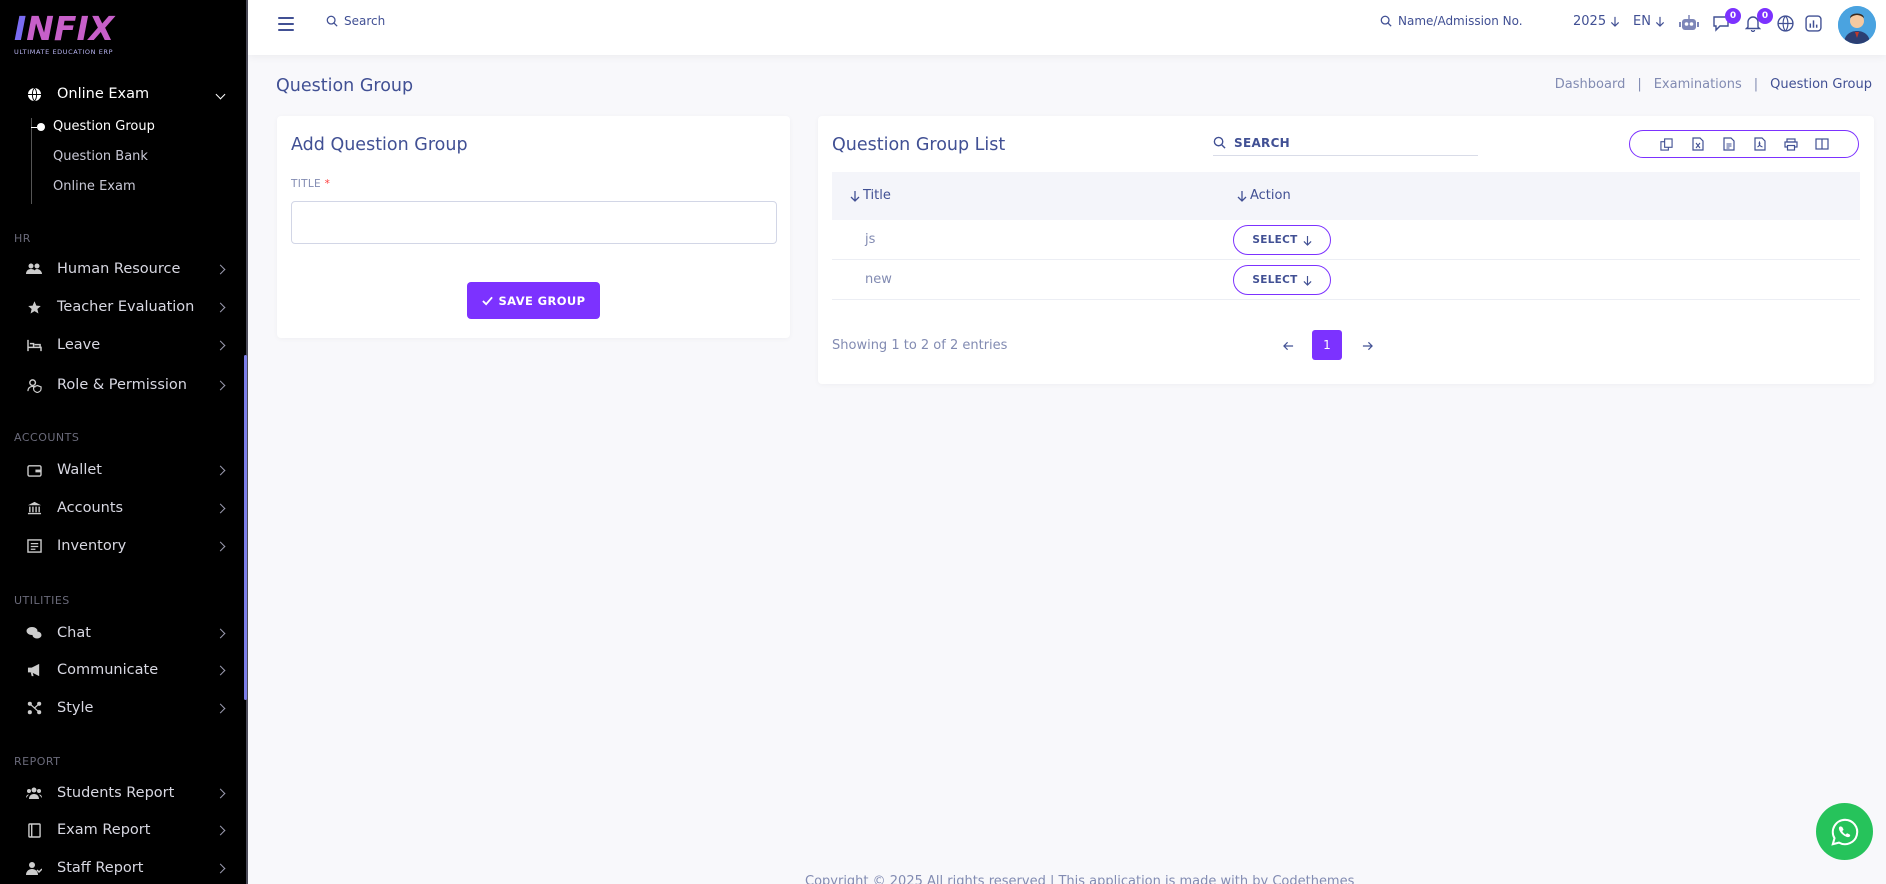 Image resolution: width=1886 pixels, height=884 pixels. Describe the element at coordinates (1785, 23) in the screenshot. I see `globe-icon` at that location.